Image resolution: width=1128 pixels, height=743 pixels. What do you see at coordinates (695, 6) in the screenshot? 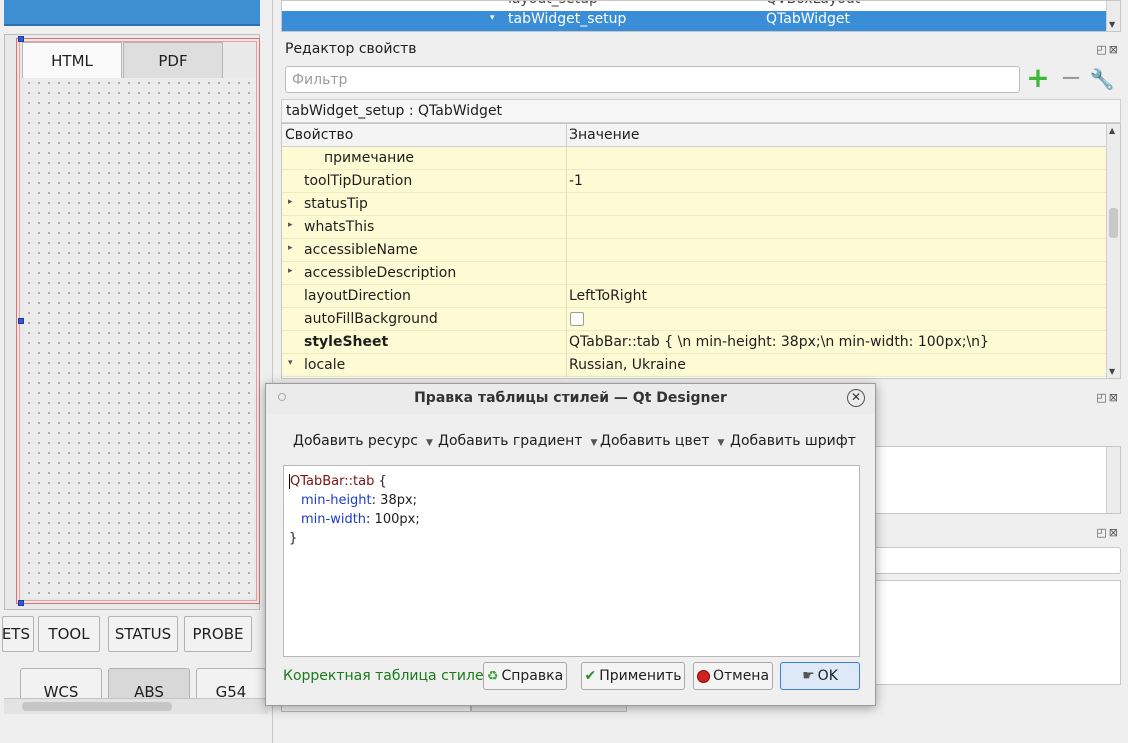
I see `tree-row-layout: layout_setup QVBoxLayout` at bounding box center [695, 6].